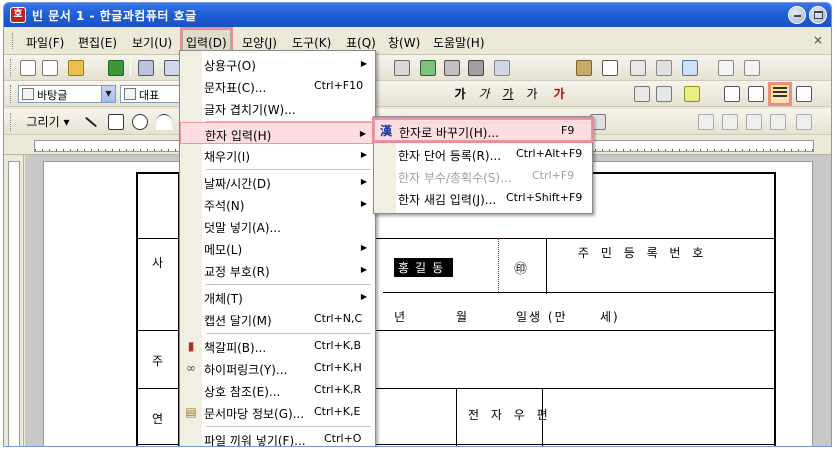 The height and width of the screenshot is (449, 835). I want to click on save-icon, so click(116, 68).